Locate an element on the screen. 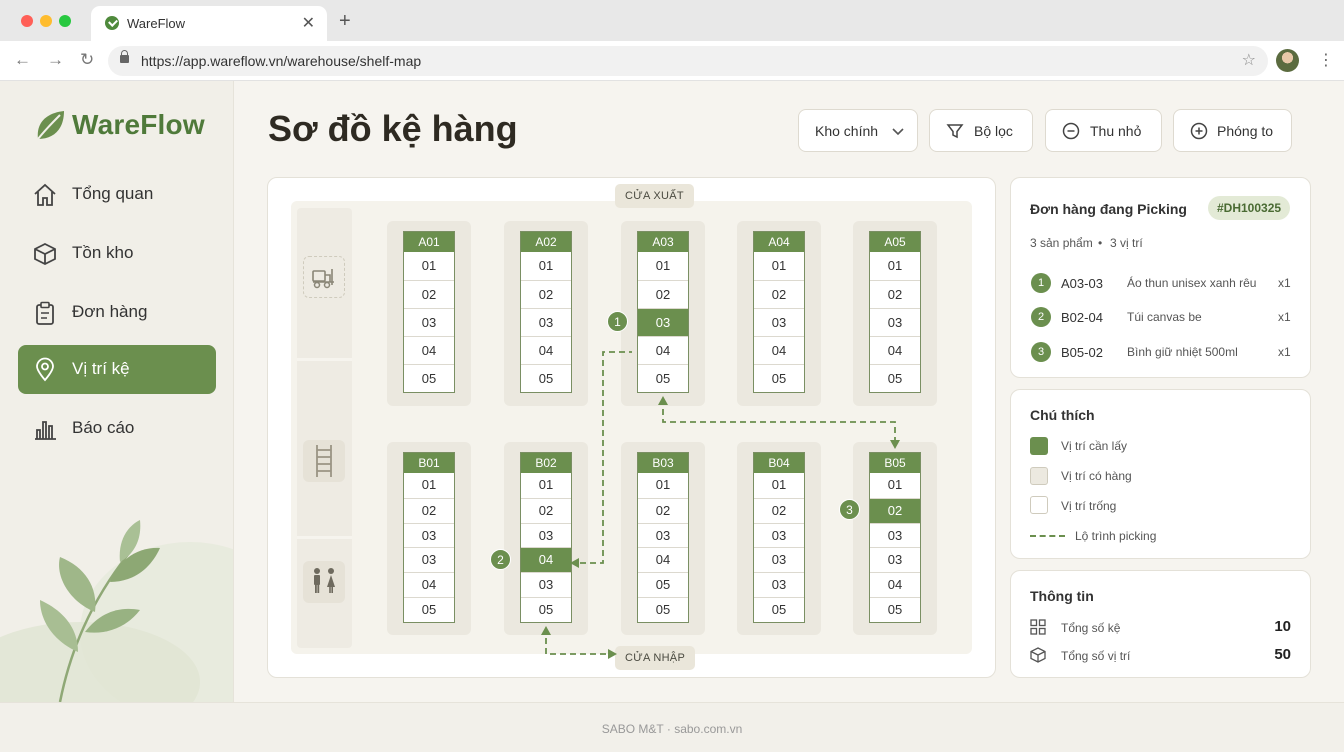 The width and height of the screenshot is (1344, 752). shelf-slot-pick: 02 is located at coordinates (895, 510).